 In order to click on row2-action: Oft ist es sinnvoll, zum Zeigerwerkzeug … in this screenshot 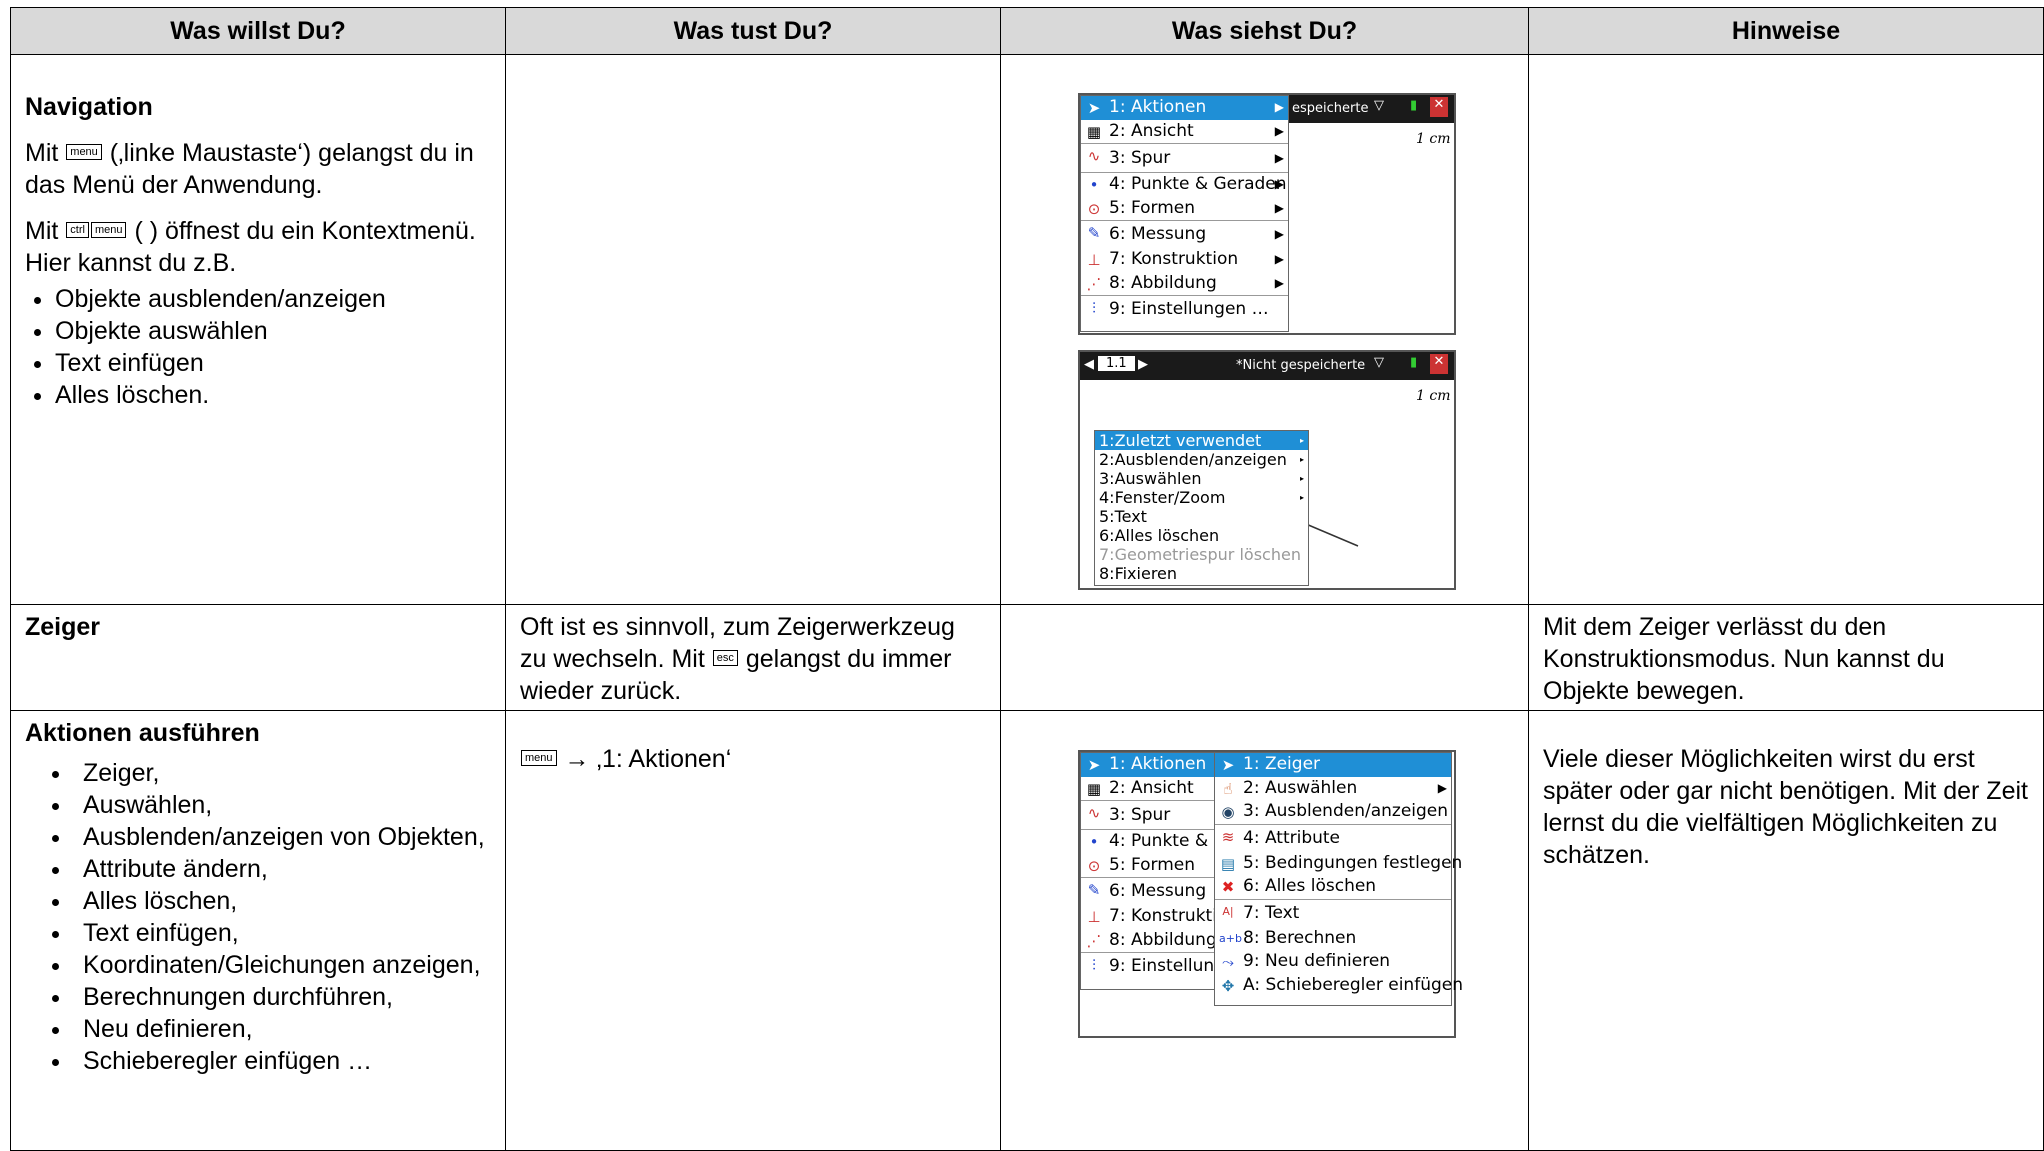, I will do `click(737, 659)`.